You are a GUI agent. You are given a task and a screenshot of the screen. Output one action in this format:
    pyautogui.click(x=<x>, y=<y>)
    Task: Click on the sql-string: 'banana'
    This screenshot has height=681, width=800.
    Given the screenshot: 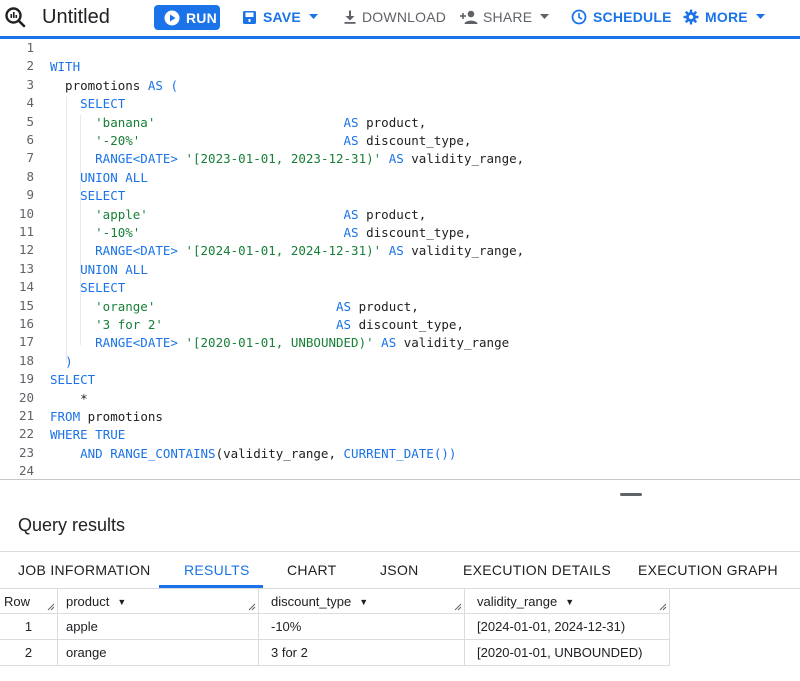 What is the action you would take?
    pyautogui.click(x=125, y=122)
    